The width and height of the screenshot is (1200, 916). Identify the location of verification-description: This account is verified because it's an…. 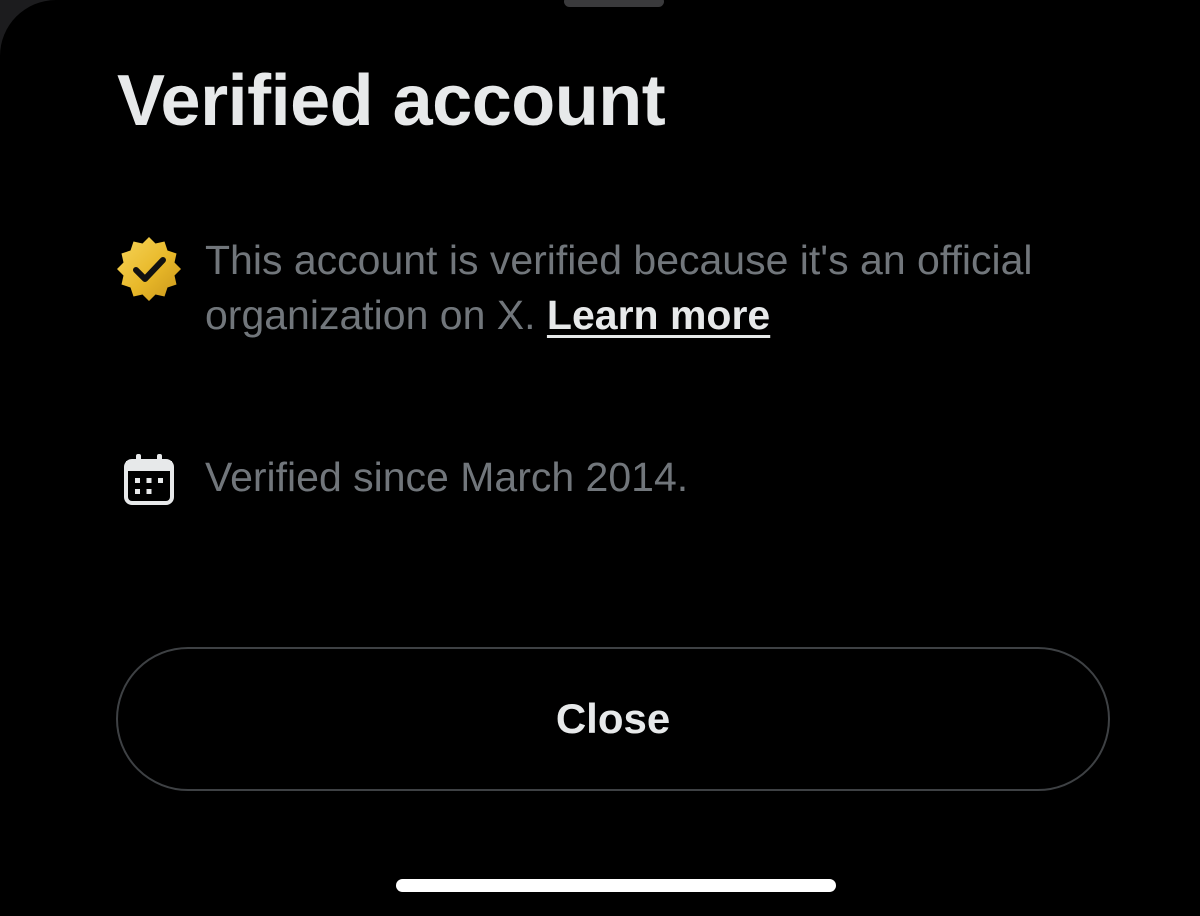
(620, 288).